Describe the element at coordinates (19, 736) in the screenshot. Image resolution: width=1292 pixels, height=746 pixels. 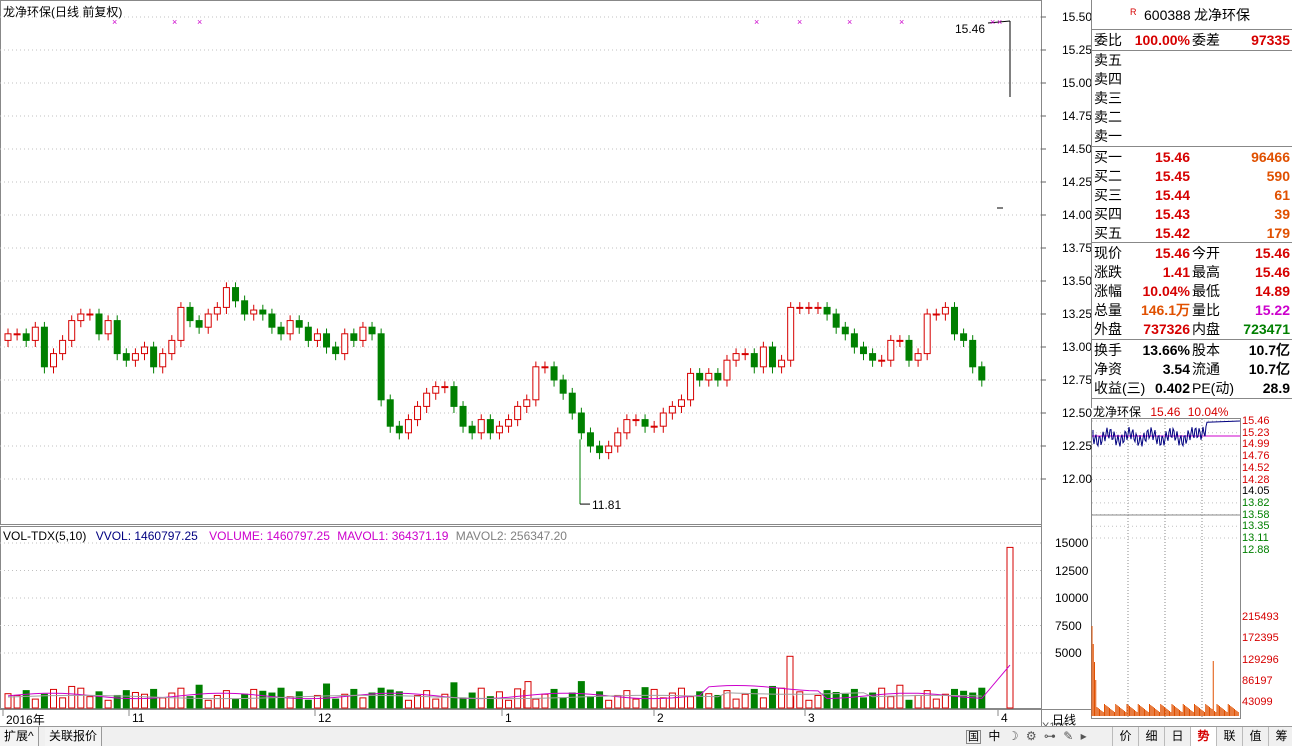
I see `expand-tab: 扩展^` at that location.